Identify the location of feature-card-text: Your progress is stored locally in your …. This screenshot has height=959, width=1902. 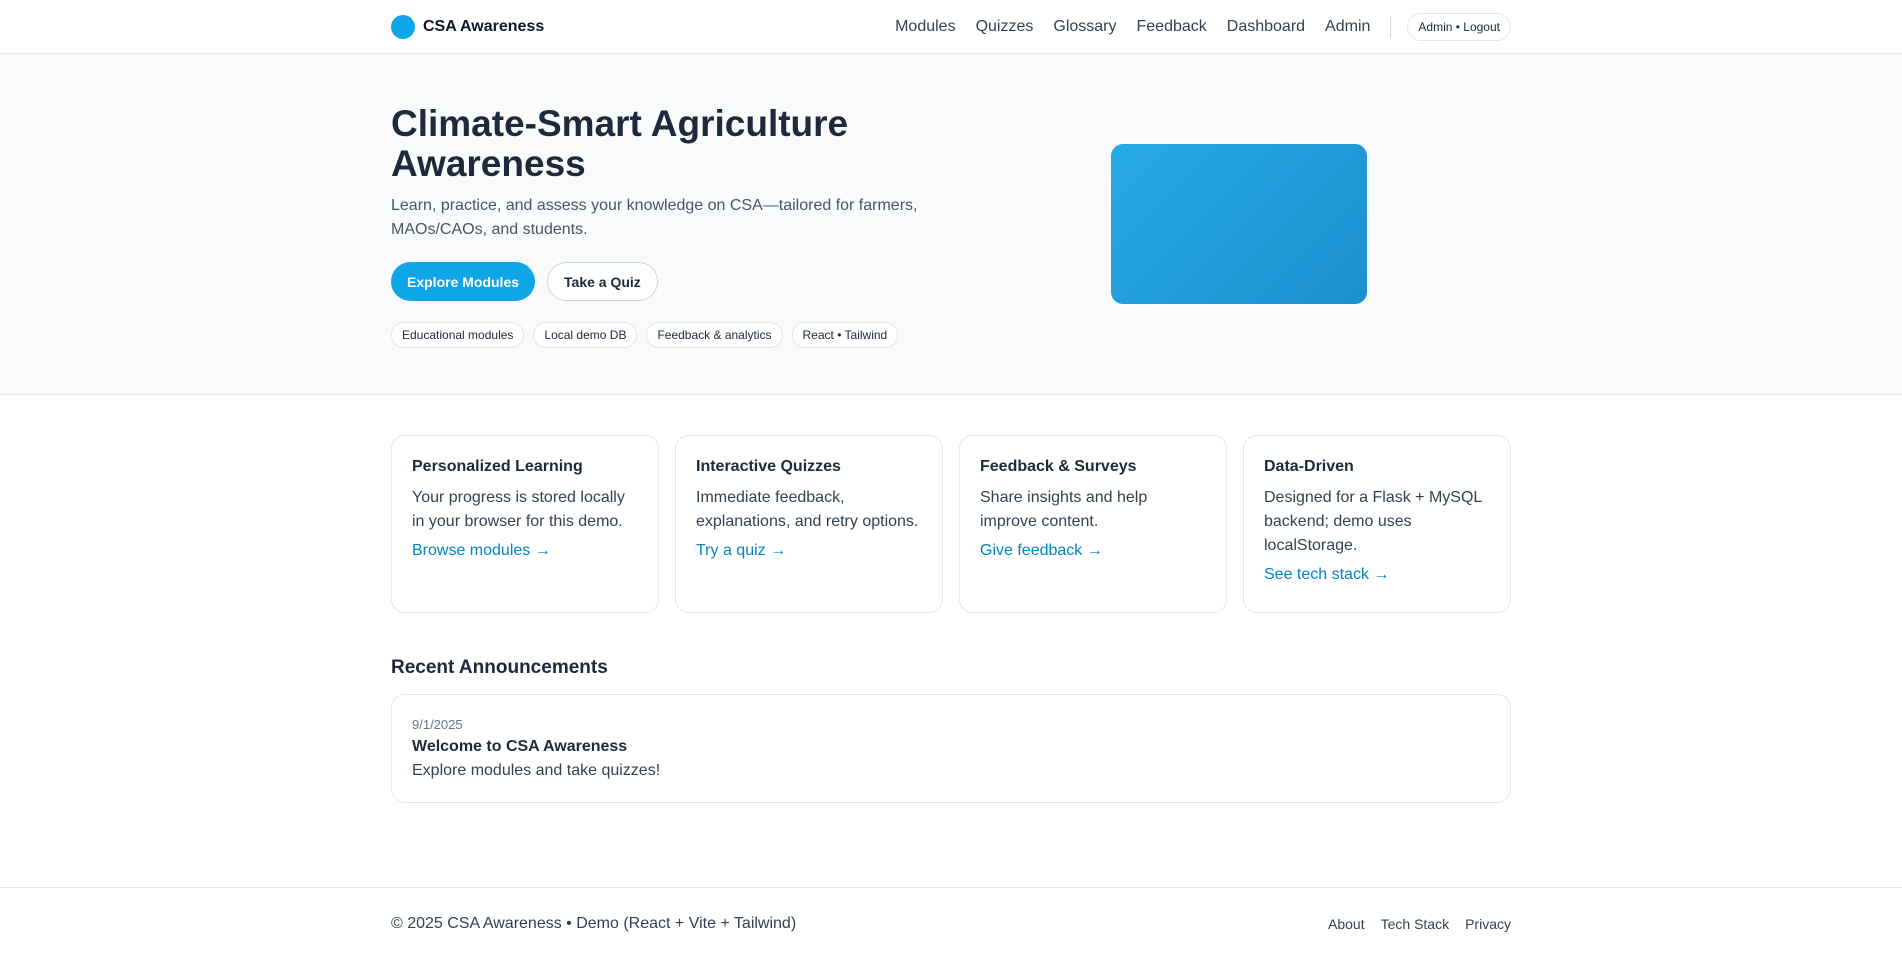
(518, 509).